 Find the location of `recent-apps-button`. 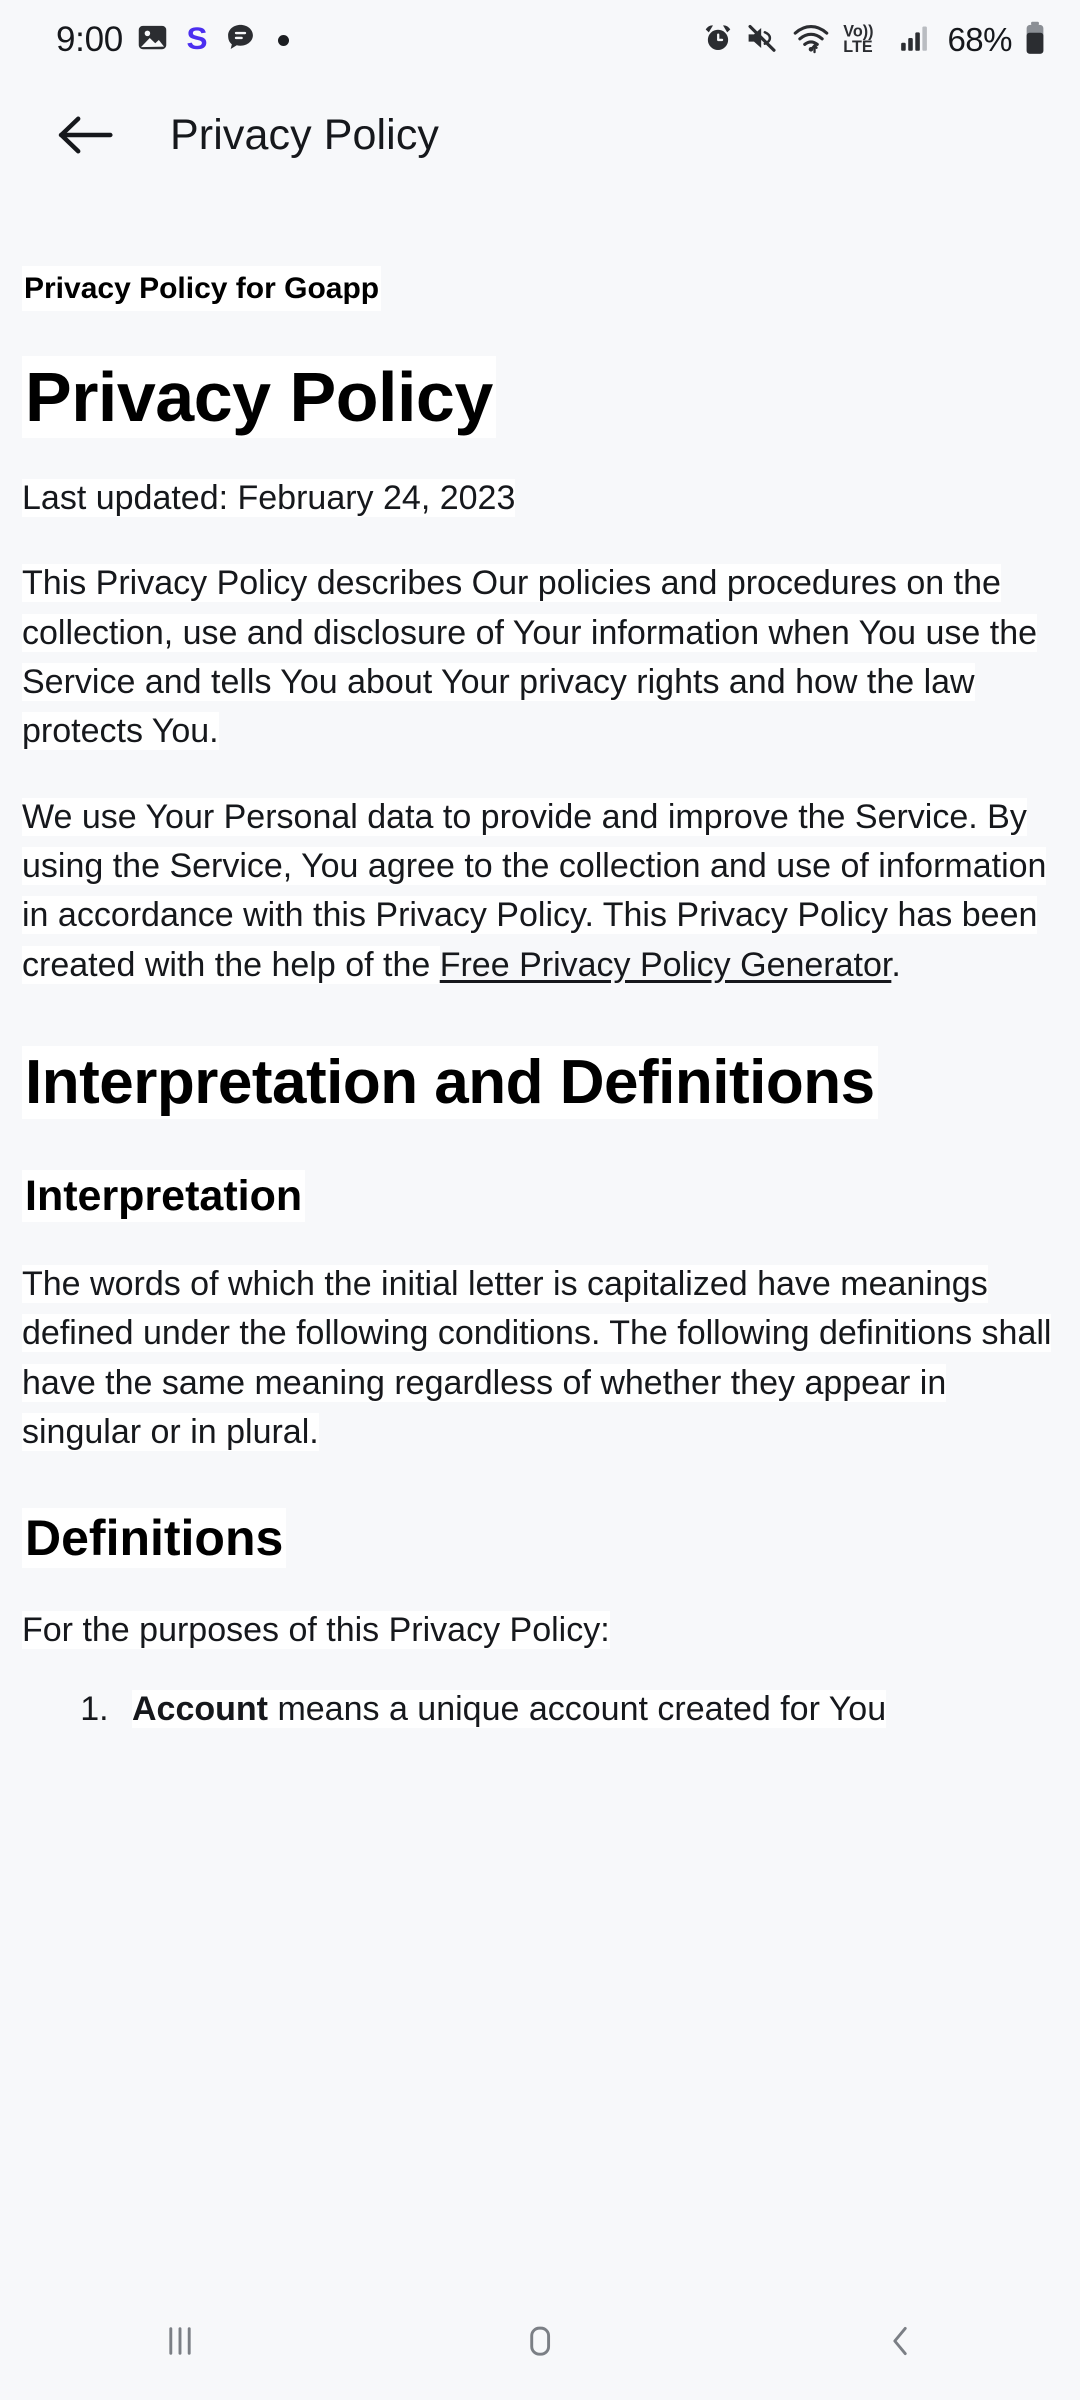

recent-apps-button is located at coordinates (180, 2341).